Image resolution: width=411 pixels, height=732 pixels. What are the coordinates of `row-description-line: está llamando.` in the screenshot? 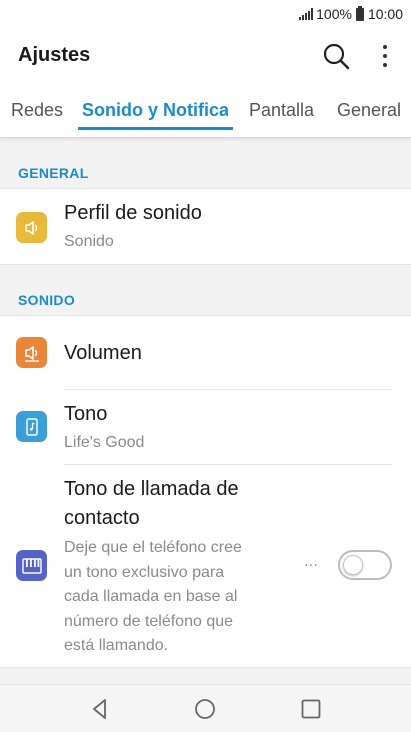 It's located at (116, 645).